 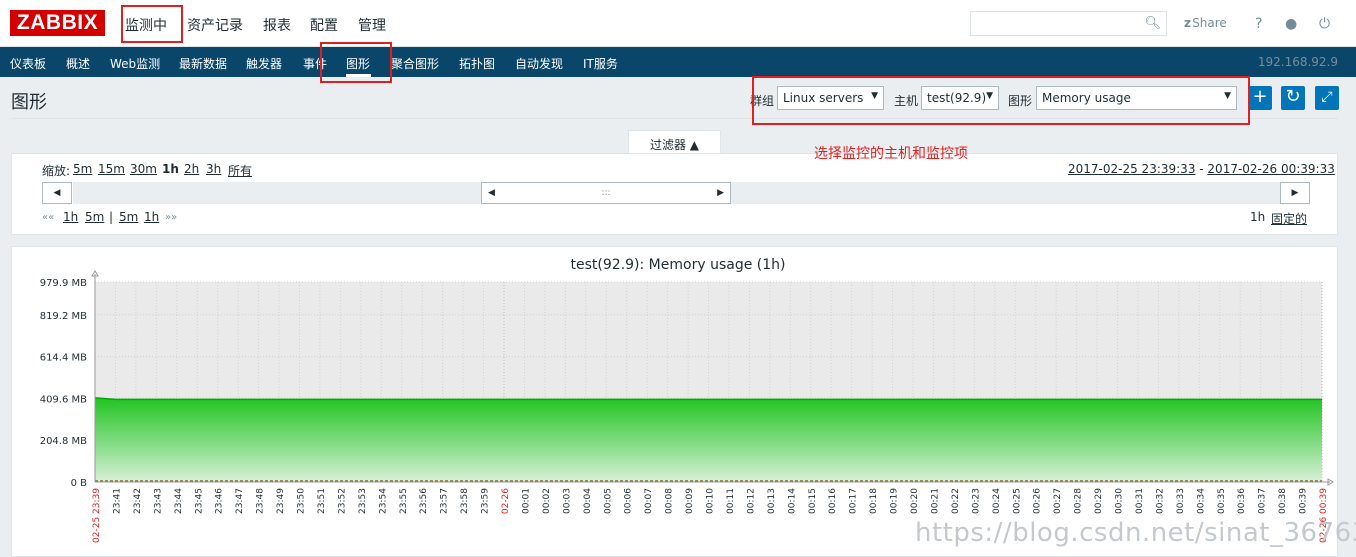 What do you see at coordinates (363, 501) in the screenshot?
I see `x-tick-label: 23:53` at bounding box center [363, 501].